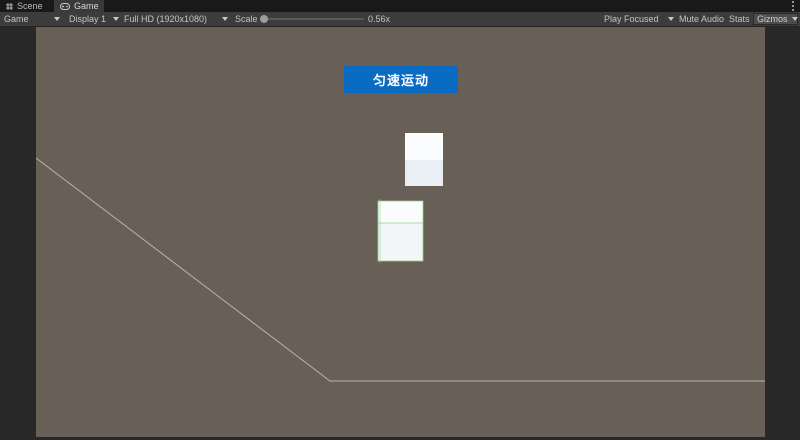 This screenshot has width=800, height=440. Describe the element at coordinates (9, 6) in the screenshot. I see `grid-icon` at that location.